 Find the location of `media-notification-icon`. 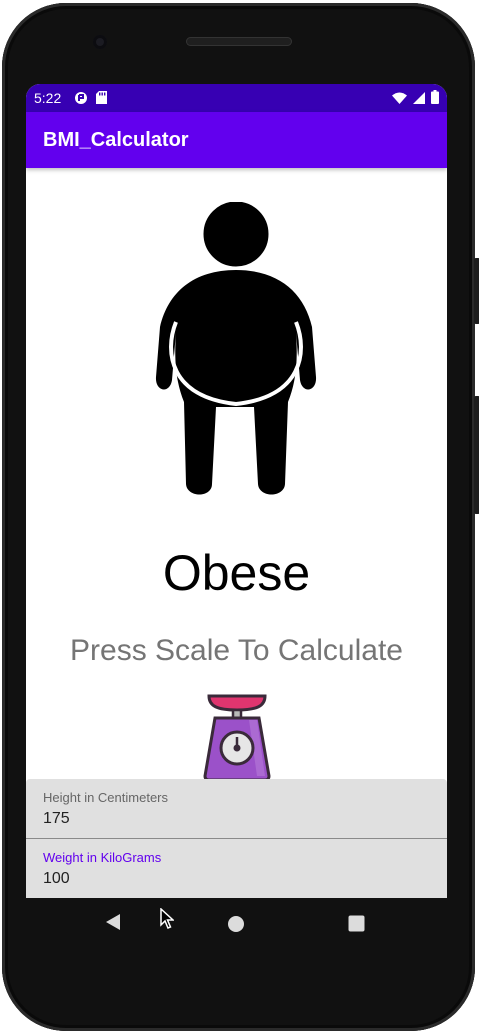

media-notification-icon is located at coordinates (81, 99).